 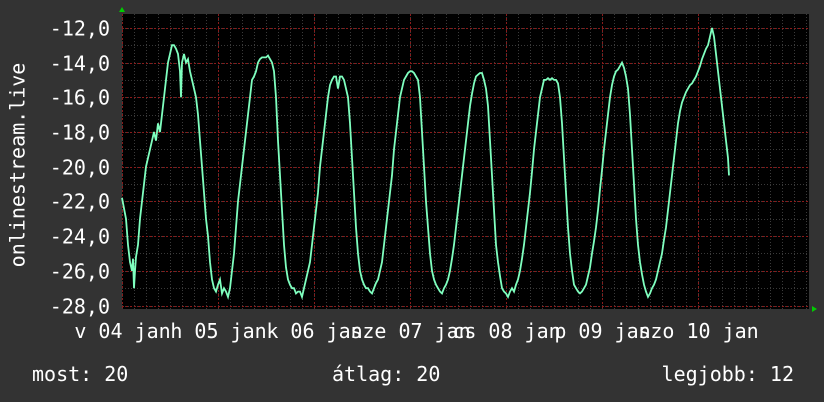 What do you see at coordinates (314, 331) in the screenshot?
I see `x-tick-label: k 06 jan` at bounding box center [314, 331].